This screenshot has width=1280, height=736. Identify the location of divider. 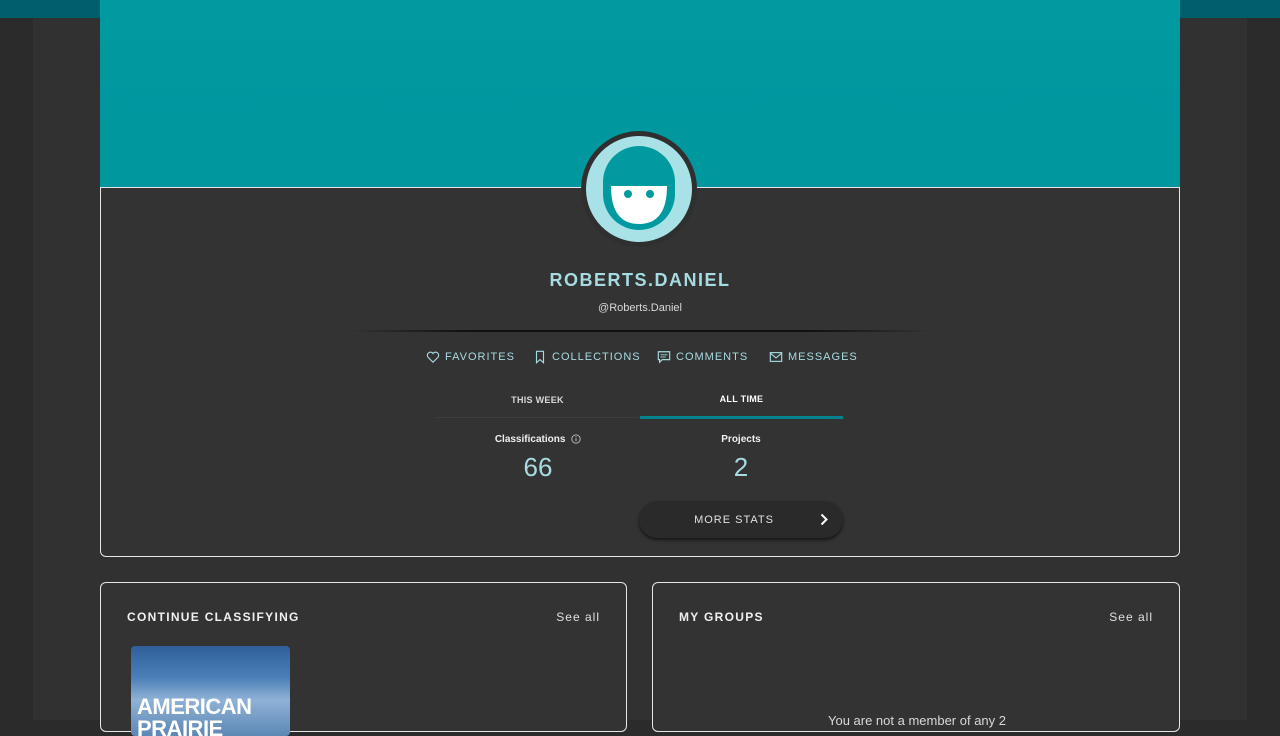
(640, 331).